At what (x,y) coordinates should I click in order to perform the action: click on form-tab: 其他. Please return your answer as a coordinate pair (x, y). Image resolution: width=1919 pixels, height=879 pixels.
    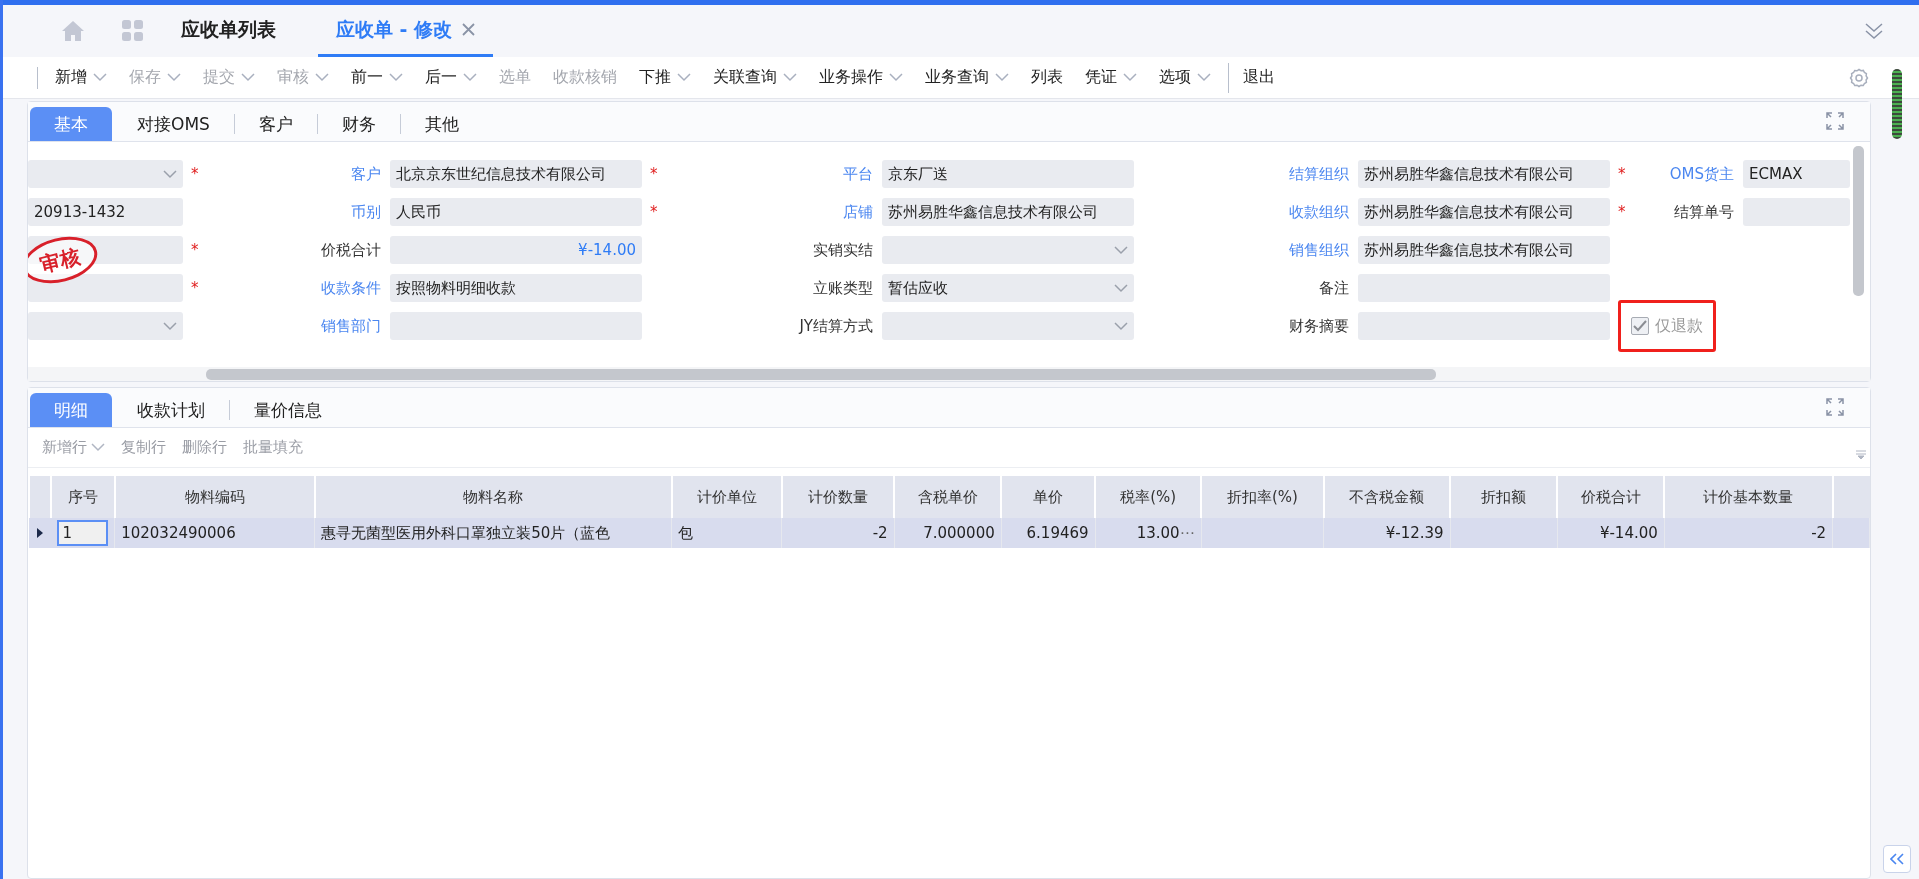
    Looking at the image, I should click on (441, 124).